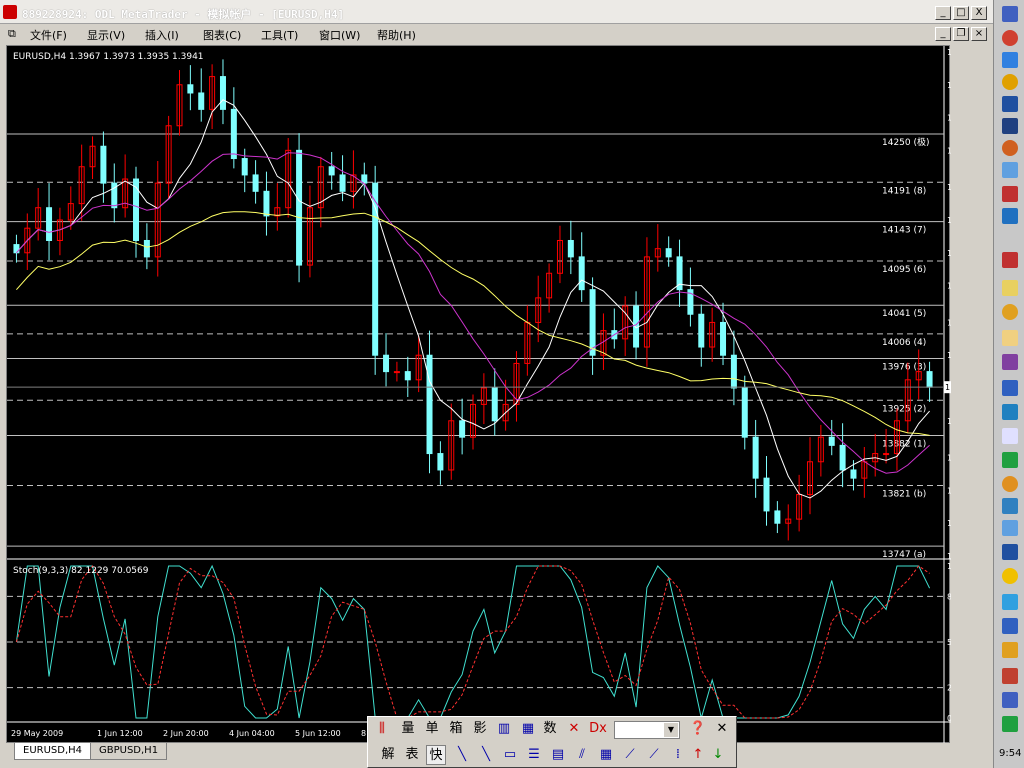  What do you see at coordinates (606, 755) in the screenshot?
I see `grid-icon: ▦` at bounding box center [606, 755].